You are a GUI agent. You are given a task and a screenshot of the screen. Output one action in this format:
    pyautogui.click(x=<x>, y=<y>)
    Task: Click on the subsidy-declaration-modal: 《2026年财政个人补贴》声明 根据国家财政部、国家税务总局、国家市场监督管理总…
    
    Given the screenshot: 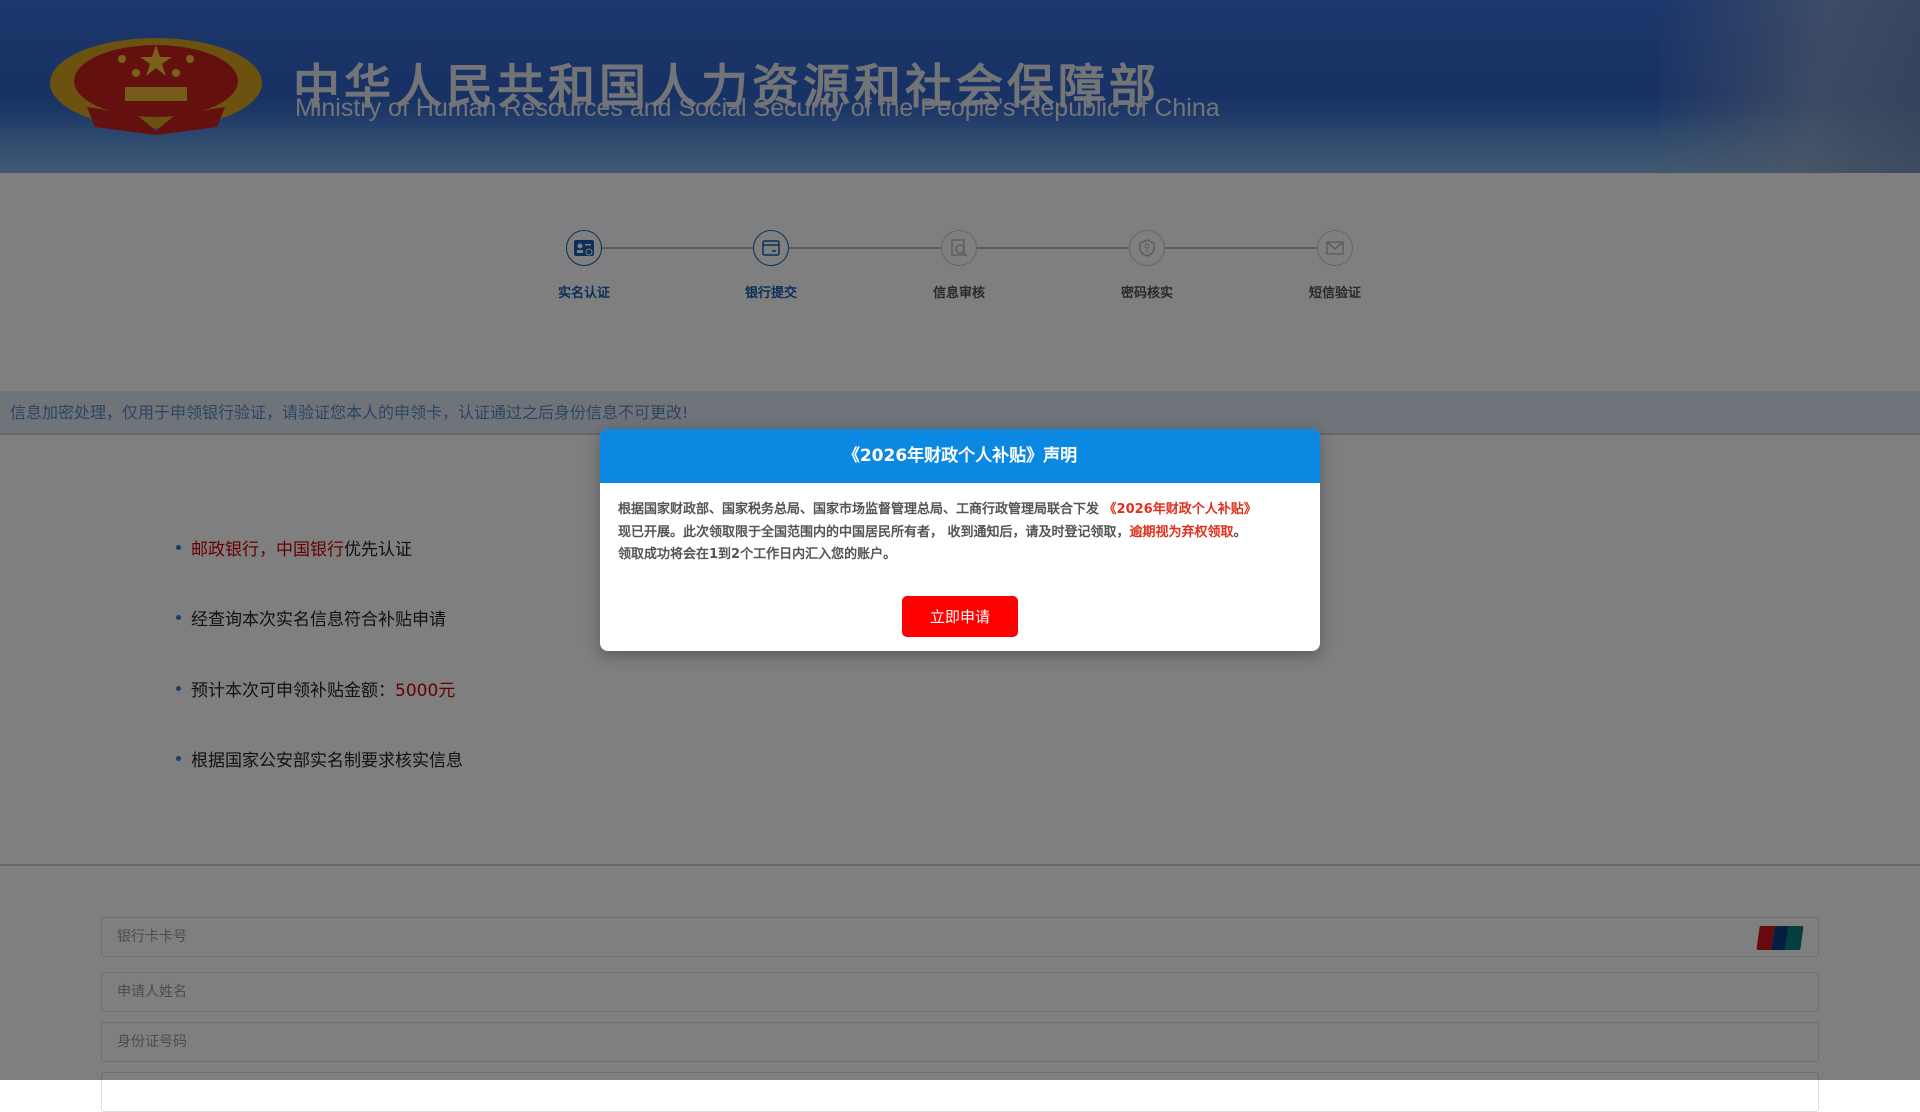 What is the action you would take?
    pyautogui.click(x=960, y=540)
    